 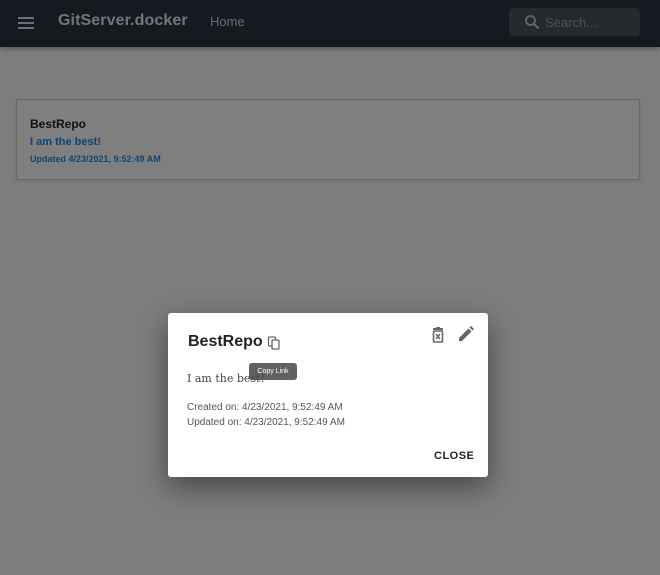 What do you see at coordinates (225, 341) in the screenshot?
I see `dialog-title: BestRepo` at bounding box center [225, 341].